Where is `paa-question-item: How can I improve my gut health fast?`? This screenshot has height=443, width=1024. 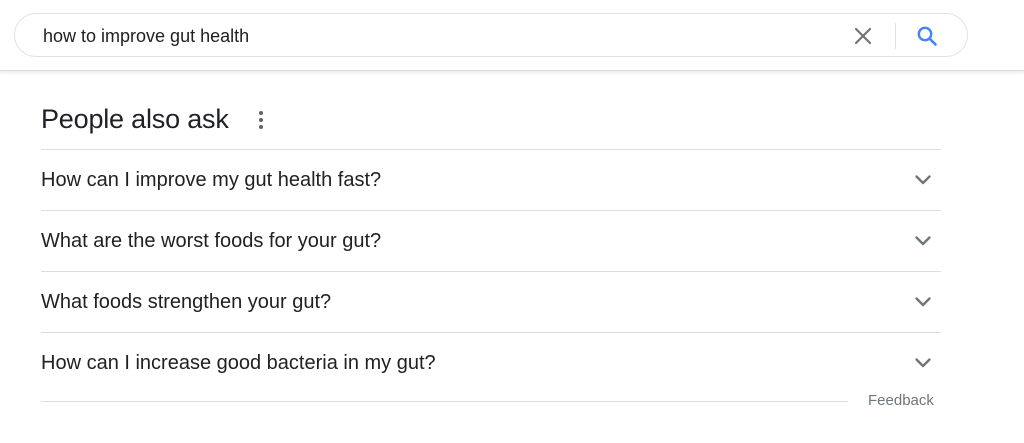
paa-question-item: How can I improve my gut health fast? is located at coordinates (491, 180).